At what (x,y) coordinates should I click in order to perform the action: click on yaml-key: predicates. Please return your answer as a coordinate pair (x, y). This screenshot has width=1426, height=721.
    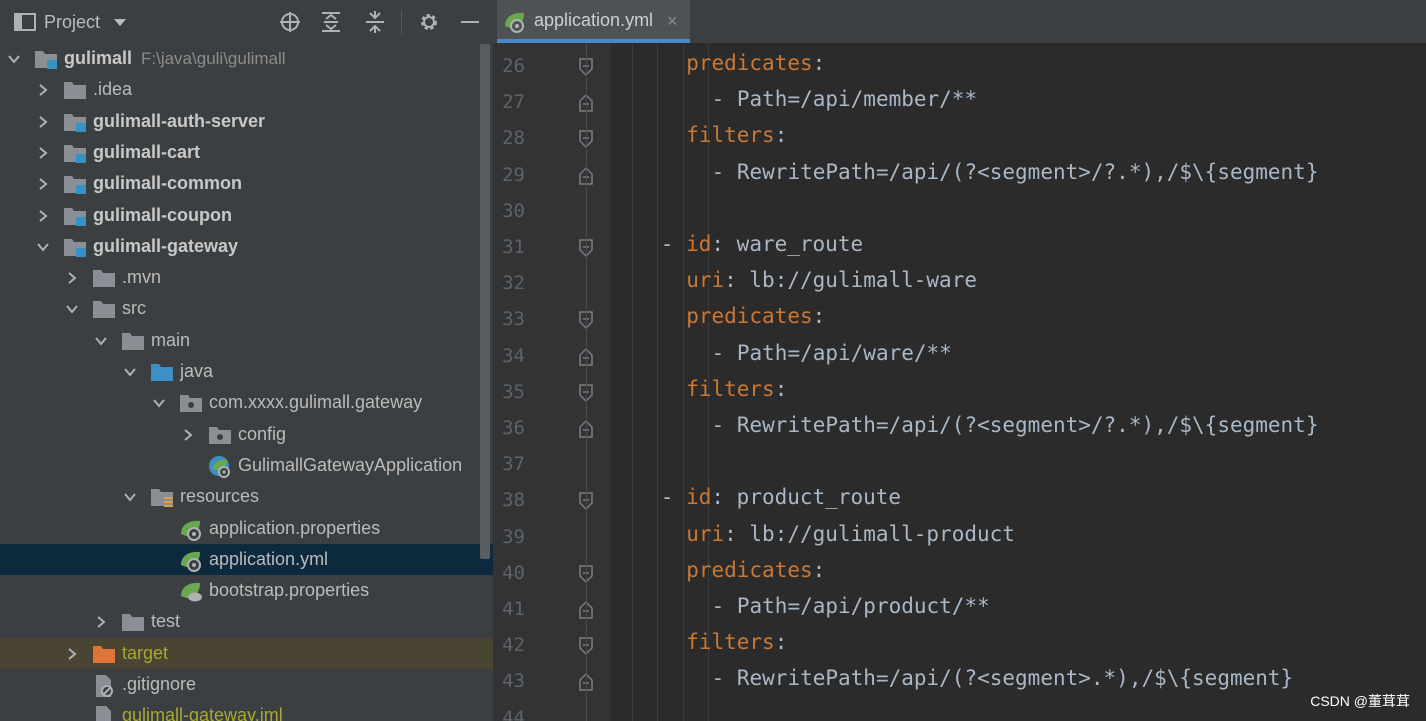
    Looking at the image, I should click on (749, 569).